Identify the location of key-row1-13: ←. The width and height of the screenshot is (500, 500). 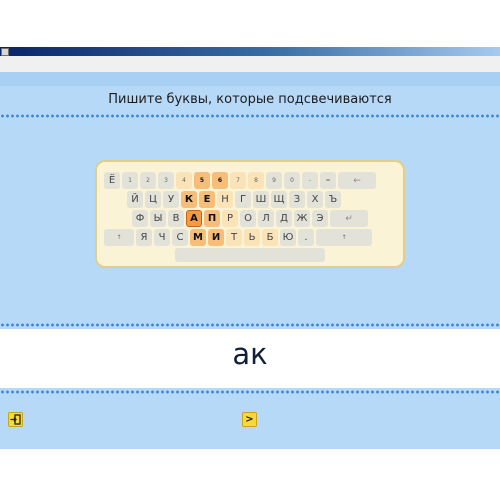
(357, 180).